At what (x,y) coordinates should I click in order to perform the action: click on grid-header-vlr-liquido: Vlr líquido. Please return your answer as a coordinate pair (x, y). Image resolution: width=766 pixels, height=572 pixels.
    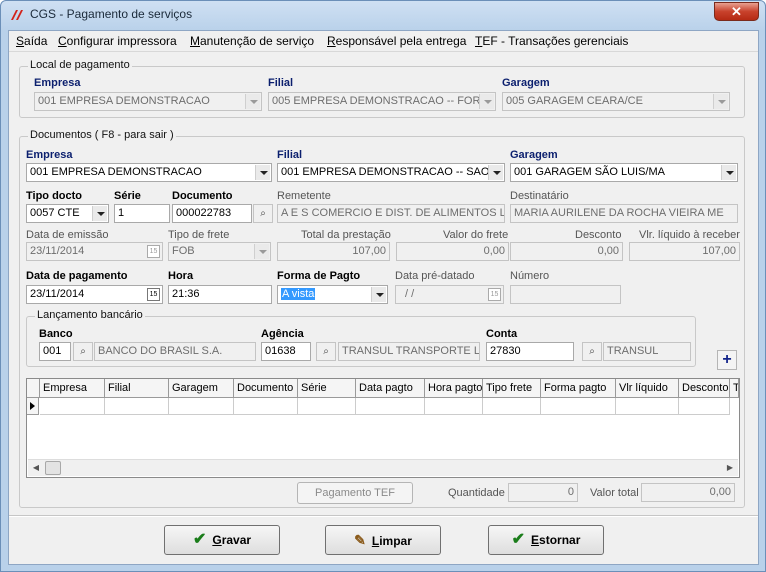
    Looking at the image, I should click on (647, 388).